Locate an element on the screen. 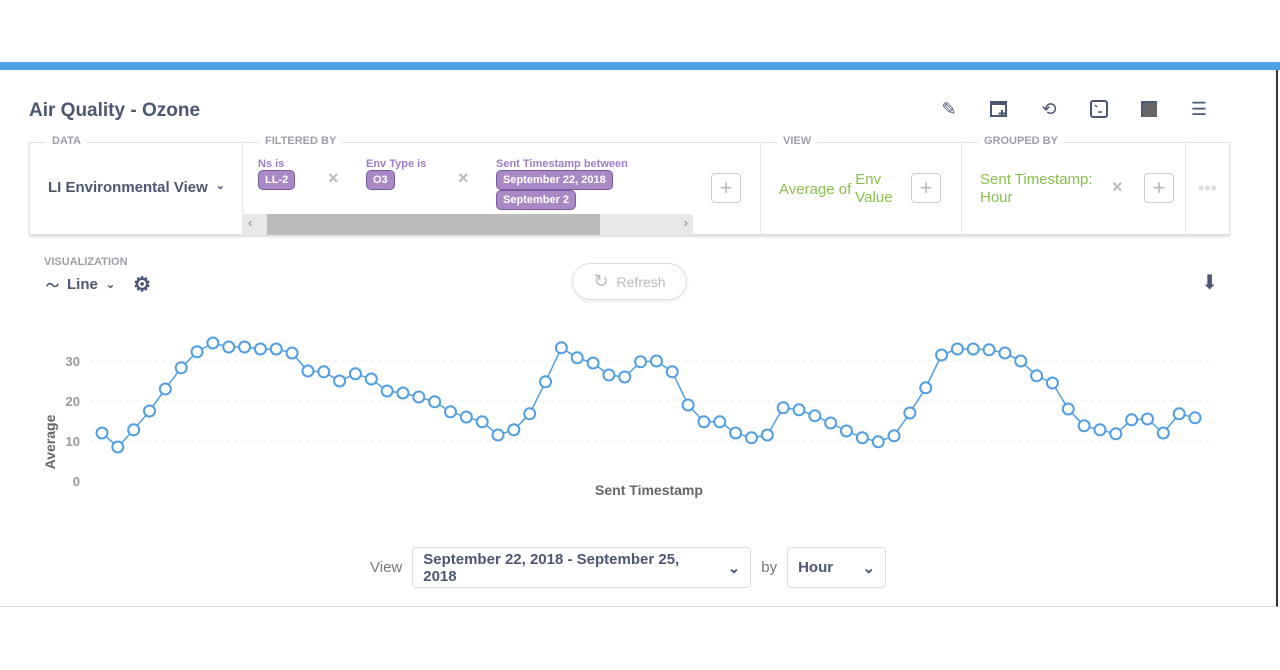  gear-icon: ⚙ is located at coordinates (142, 284).